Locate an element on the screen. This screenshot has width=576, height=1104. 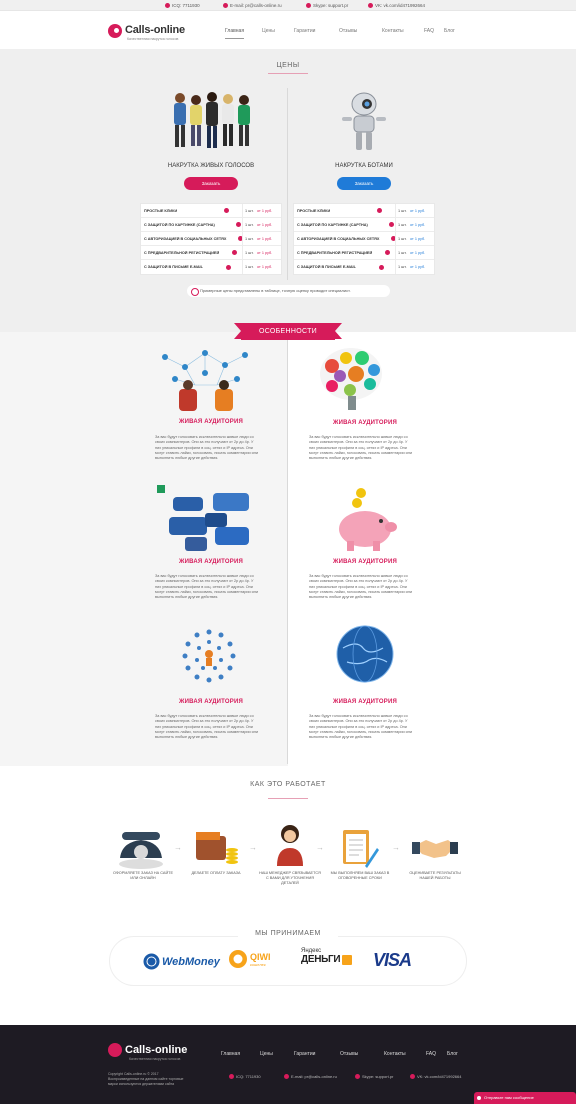
people-illustration is located at coordinates (212, 120).